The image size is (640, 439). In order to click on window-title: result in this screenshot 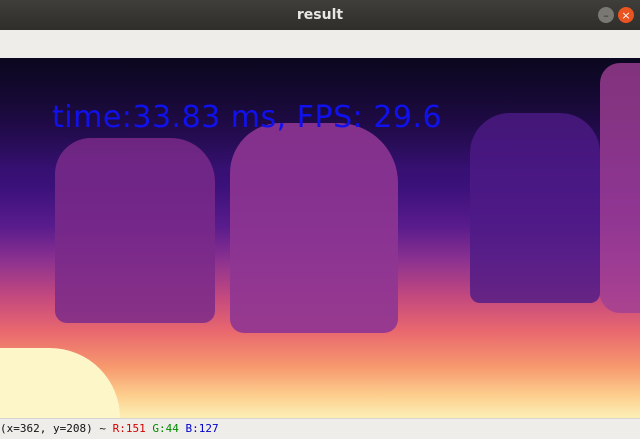, I will do `click(320, 15)`.